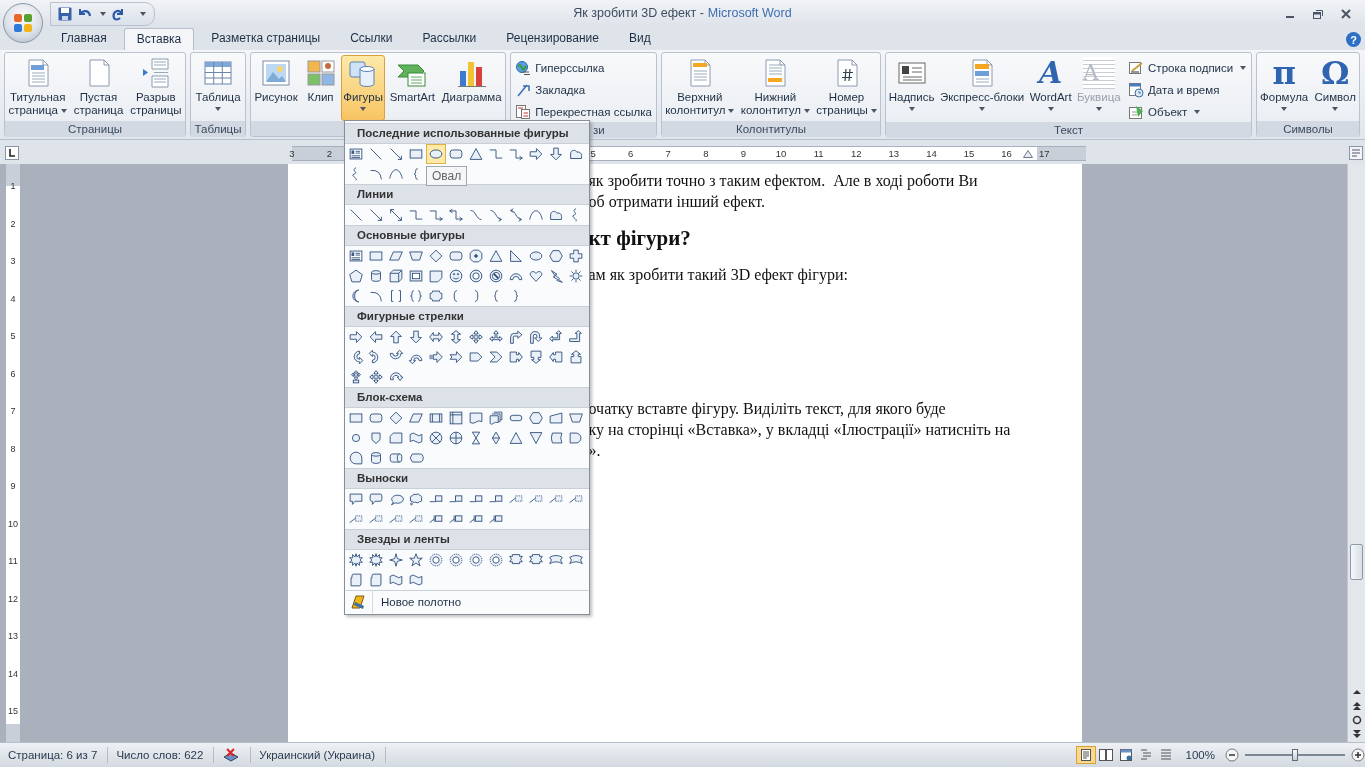 Image resolution: width=1365 pixels, height=767 pixels. Describe the element at coordinates (13, 186) in the screenshot. I see `ruler-number: 1` at that location.